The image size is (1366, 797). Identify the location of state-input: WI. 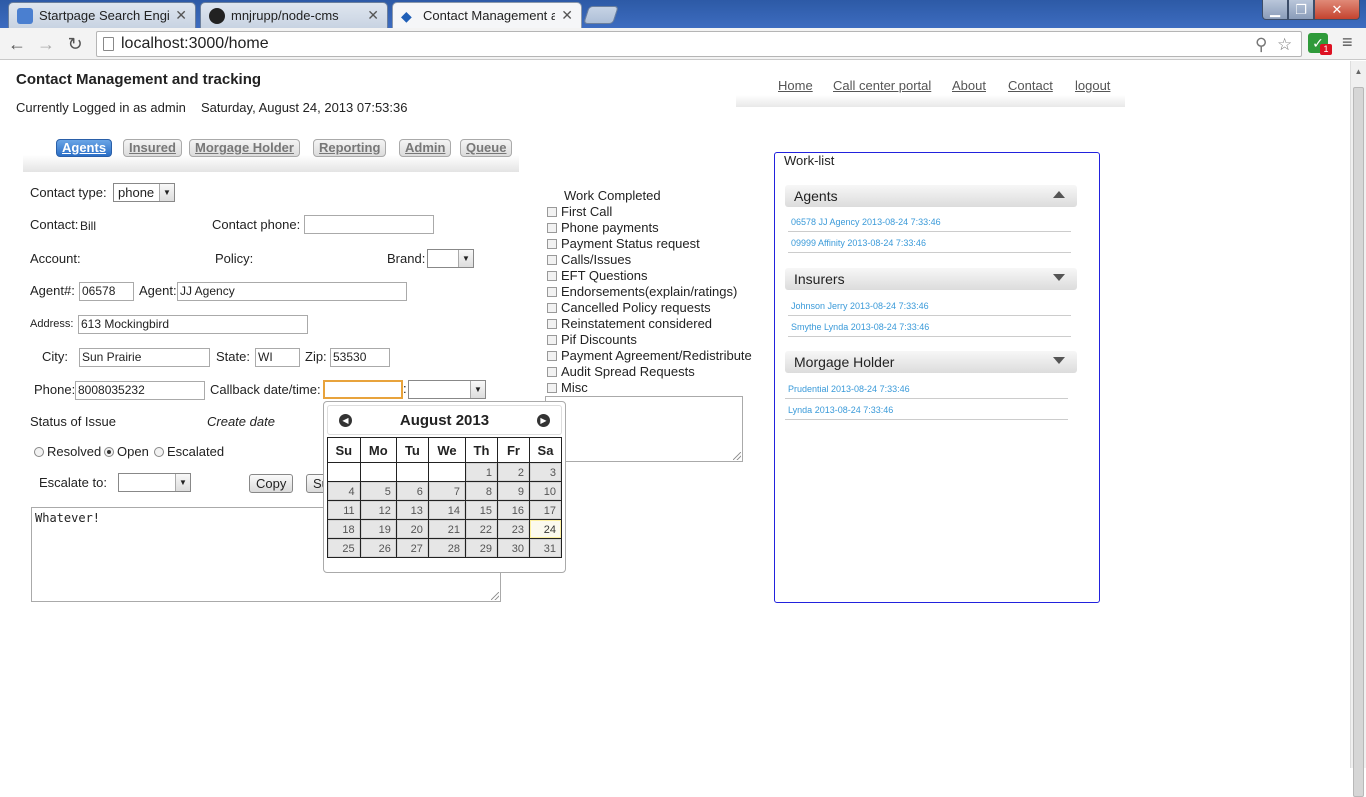
(277, 357).